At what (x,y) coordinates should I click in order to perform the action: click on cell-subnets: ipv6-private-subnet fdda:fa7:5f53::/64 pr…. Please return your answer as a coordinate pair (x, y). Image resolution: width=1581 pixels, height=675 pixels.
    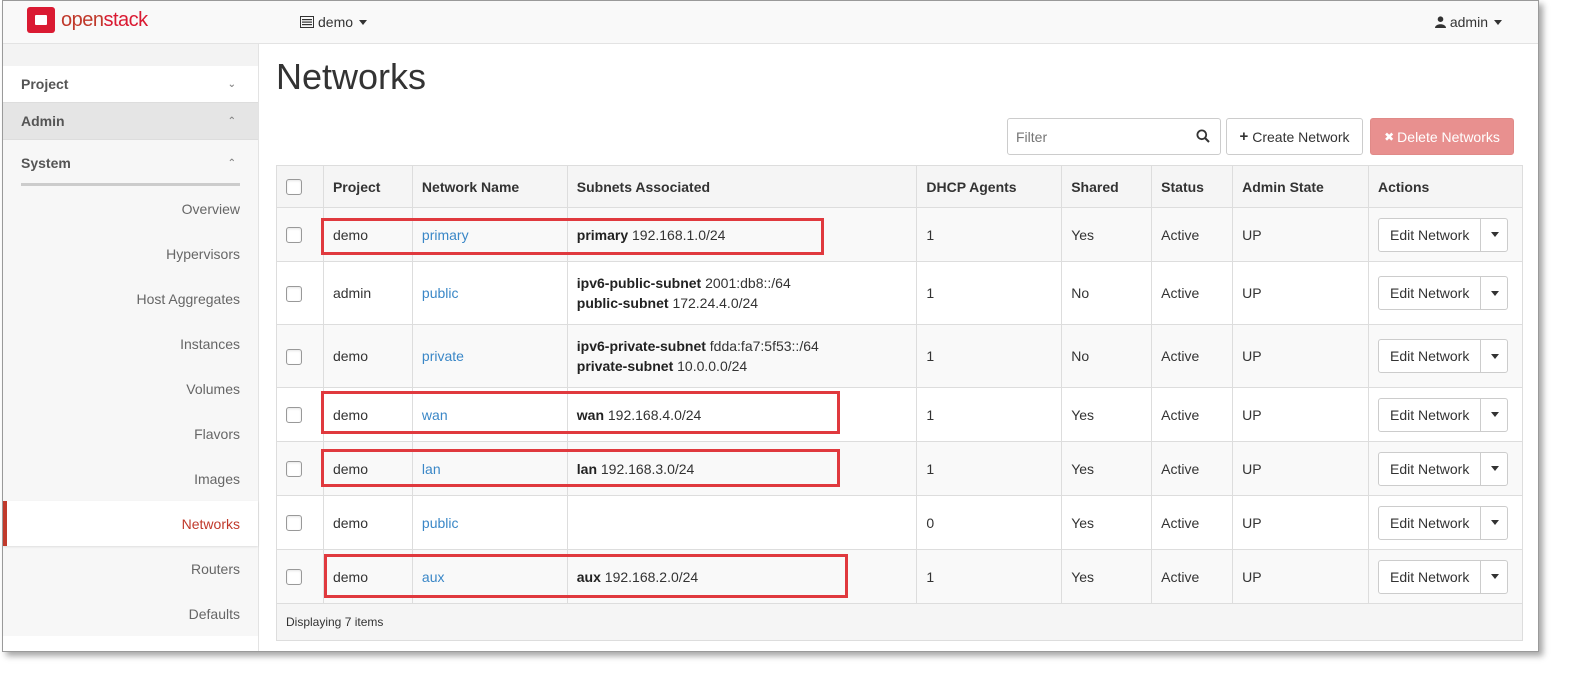
    Looking at the image, I should click on (742, 356).